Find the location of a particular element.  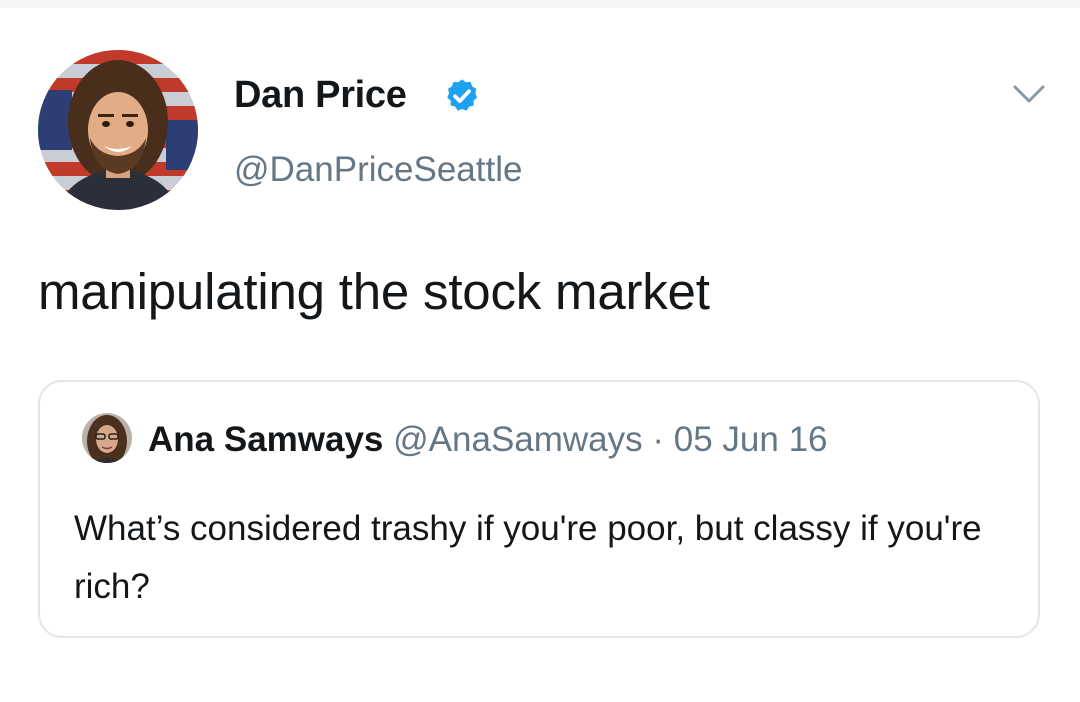

author-avatar is located at coordinates (118, 130).